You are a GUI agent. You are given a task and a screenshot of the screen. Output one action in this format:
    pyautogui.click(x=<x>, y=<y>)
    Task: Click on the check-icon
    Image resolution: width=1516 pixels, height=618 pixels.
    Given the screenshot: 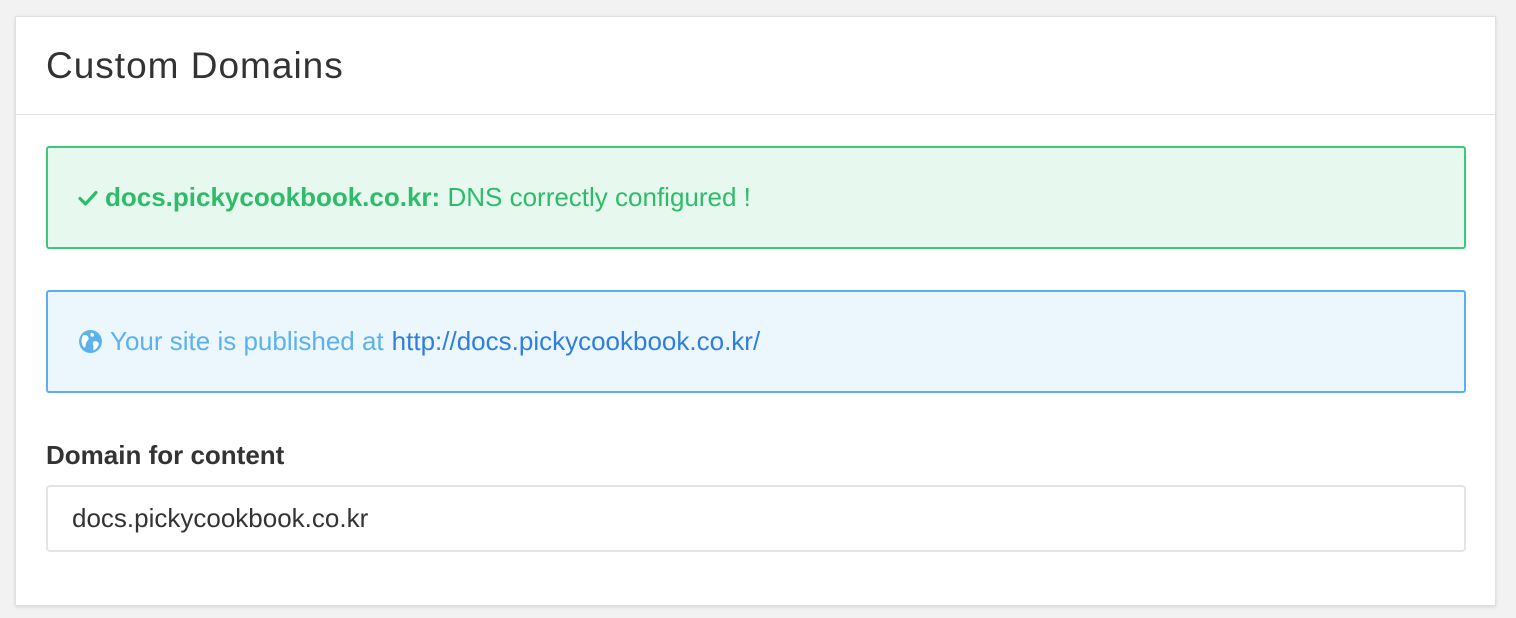 What is the action you would take?
    pyautogui.click(x=88, y=198)
    